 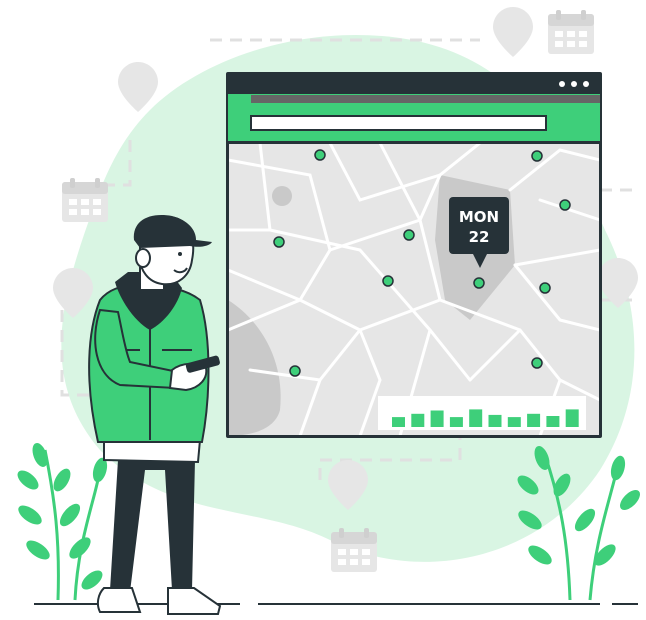 I want to click on window-controls, so click(x=574, y=84).